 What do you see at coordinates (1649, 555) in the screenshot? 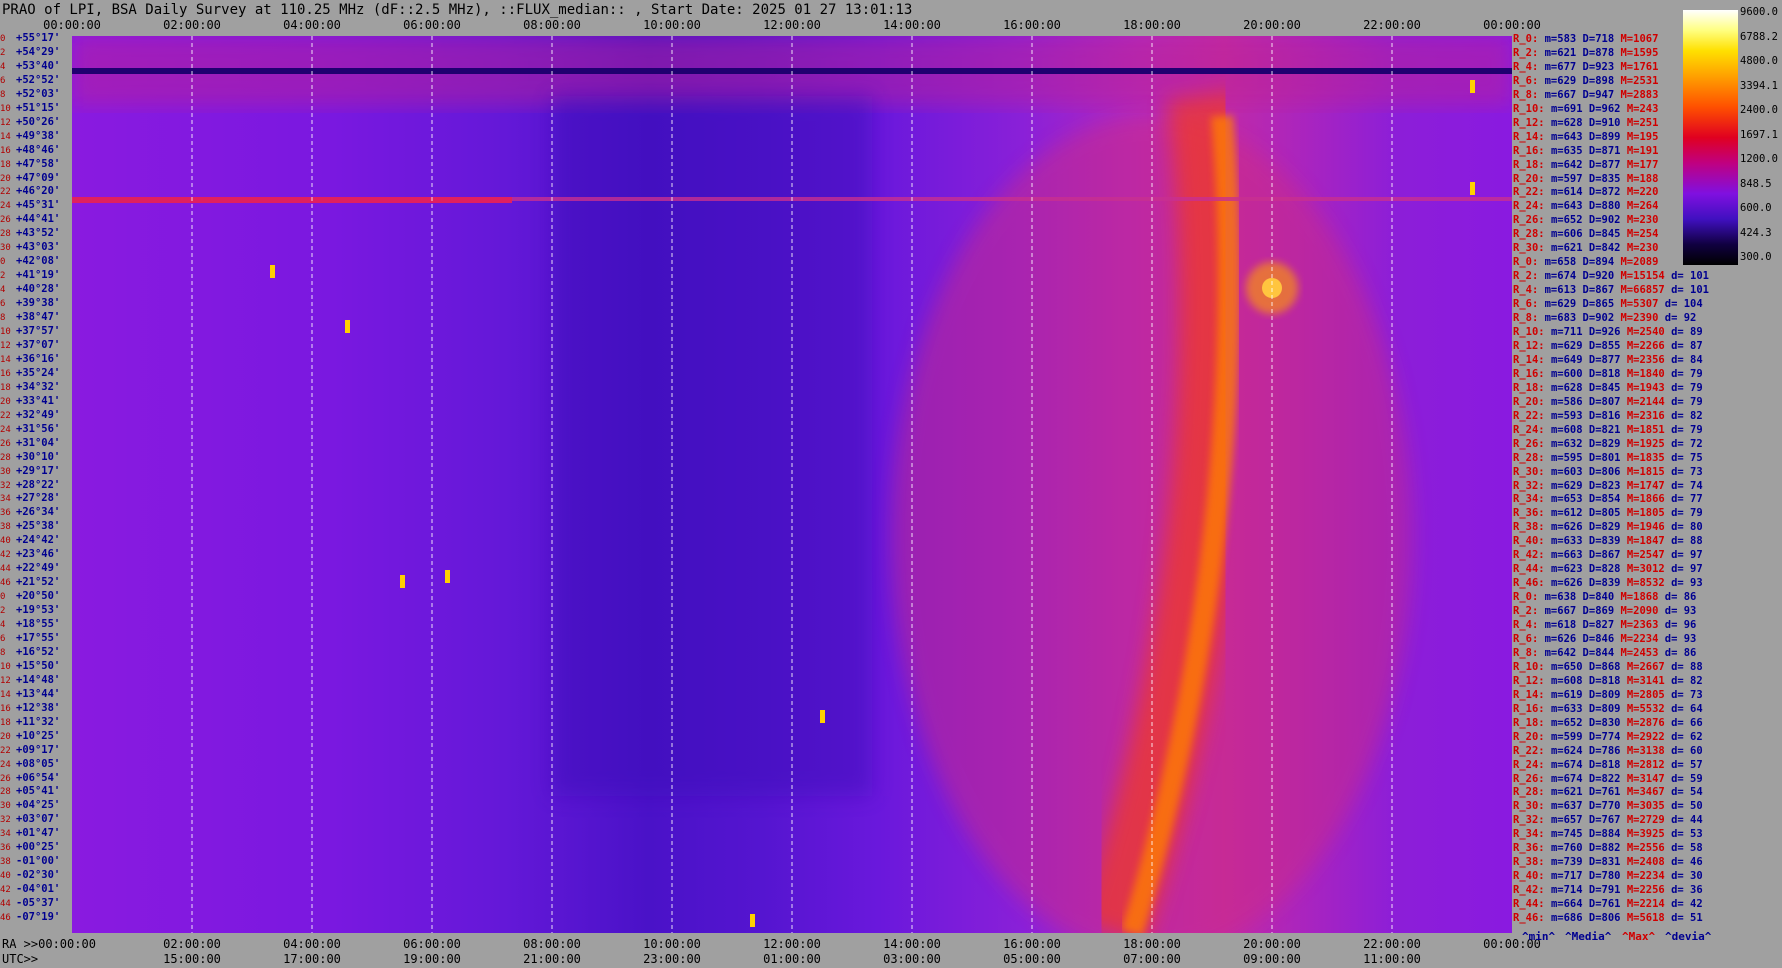
I see `stats-max: M=2547` at bounding box center [1649, 555].